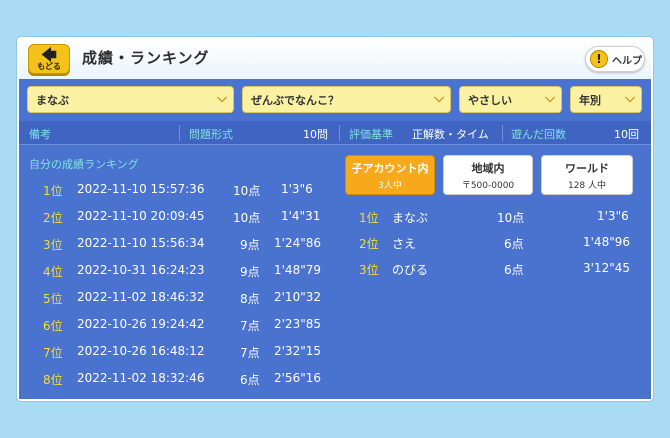  What do you see at coordinates (297, 378) in the screenshot?
I see `time-cell: 2'56"16` at bounding box center [297, 378].